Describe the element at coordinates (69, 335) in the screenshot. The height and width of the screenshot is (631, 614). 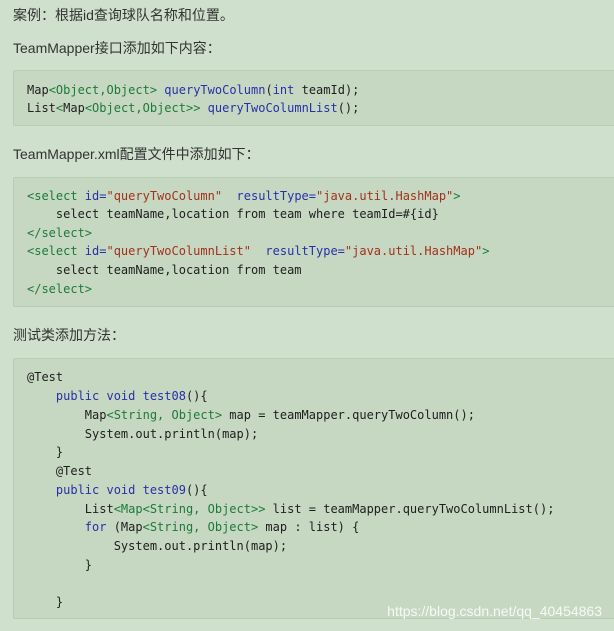
I see `section-test-label: 测试类添加方法：` at that location.